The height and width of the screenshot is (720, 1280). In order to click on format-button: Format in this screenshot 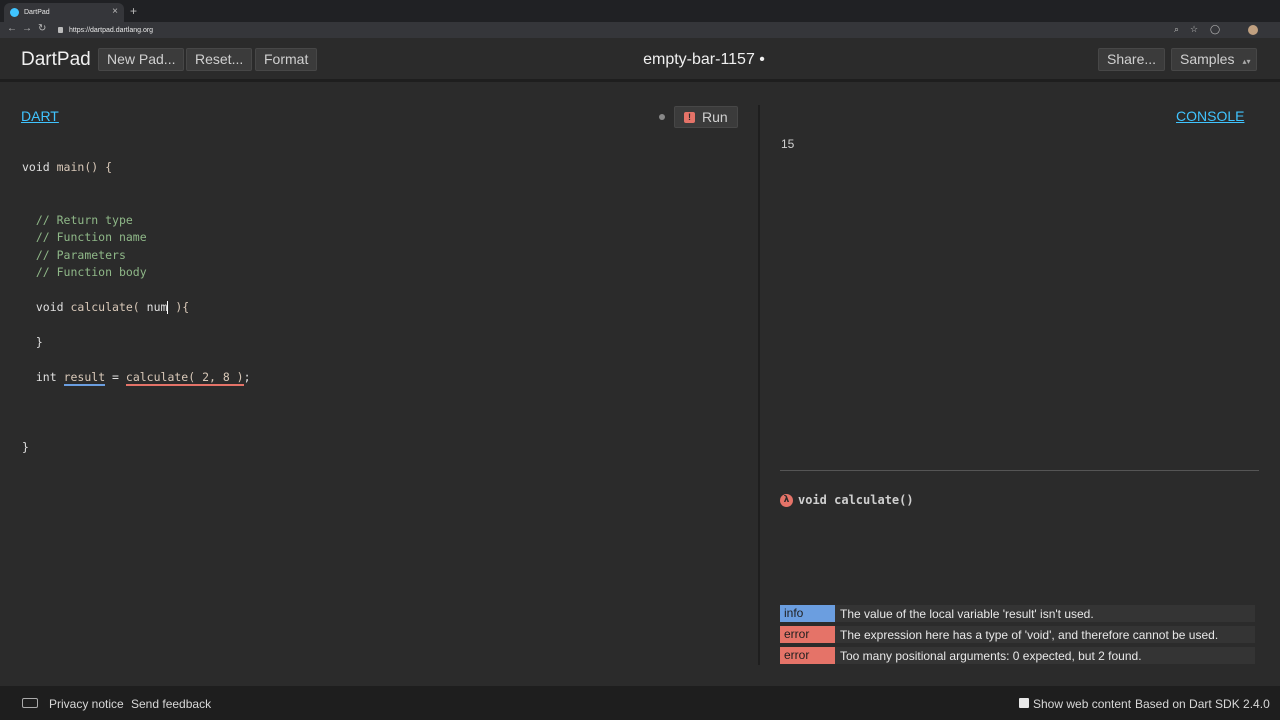, I will do `click(286, 59)`.